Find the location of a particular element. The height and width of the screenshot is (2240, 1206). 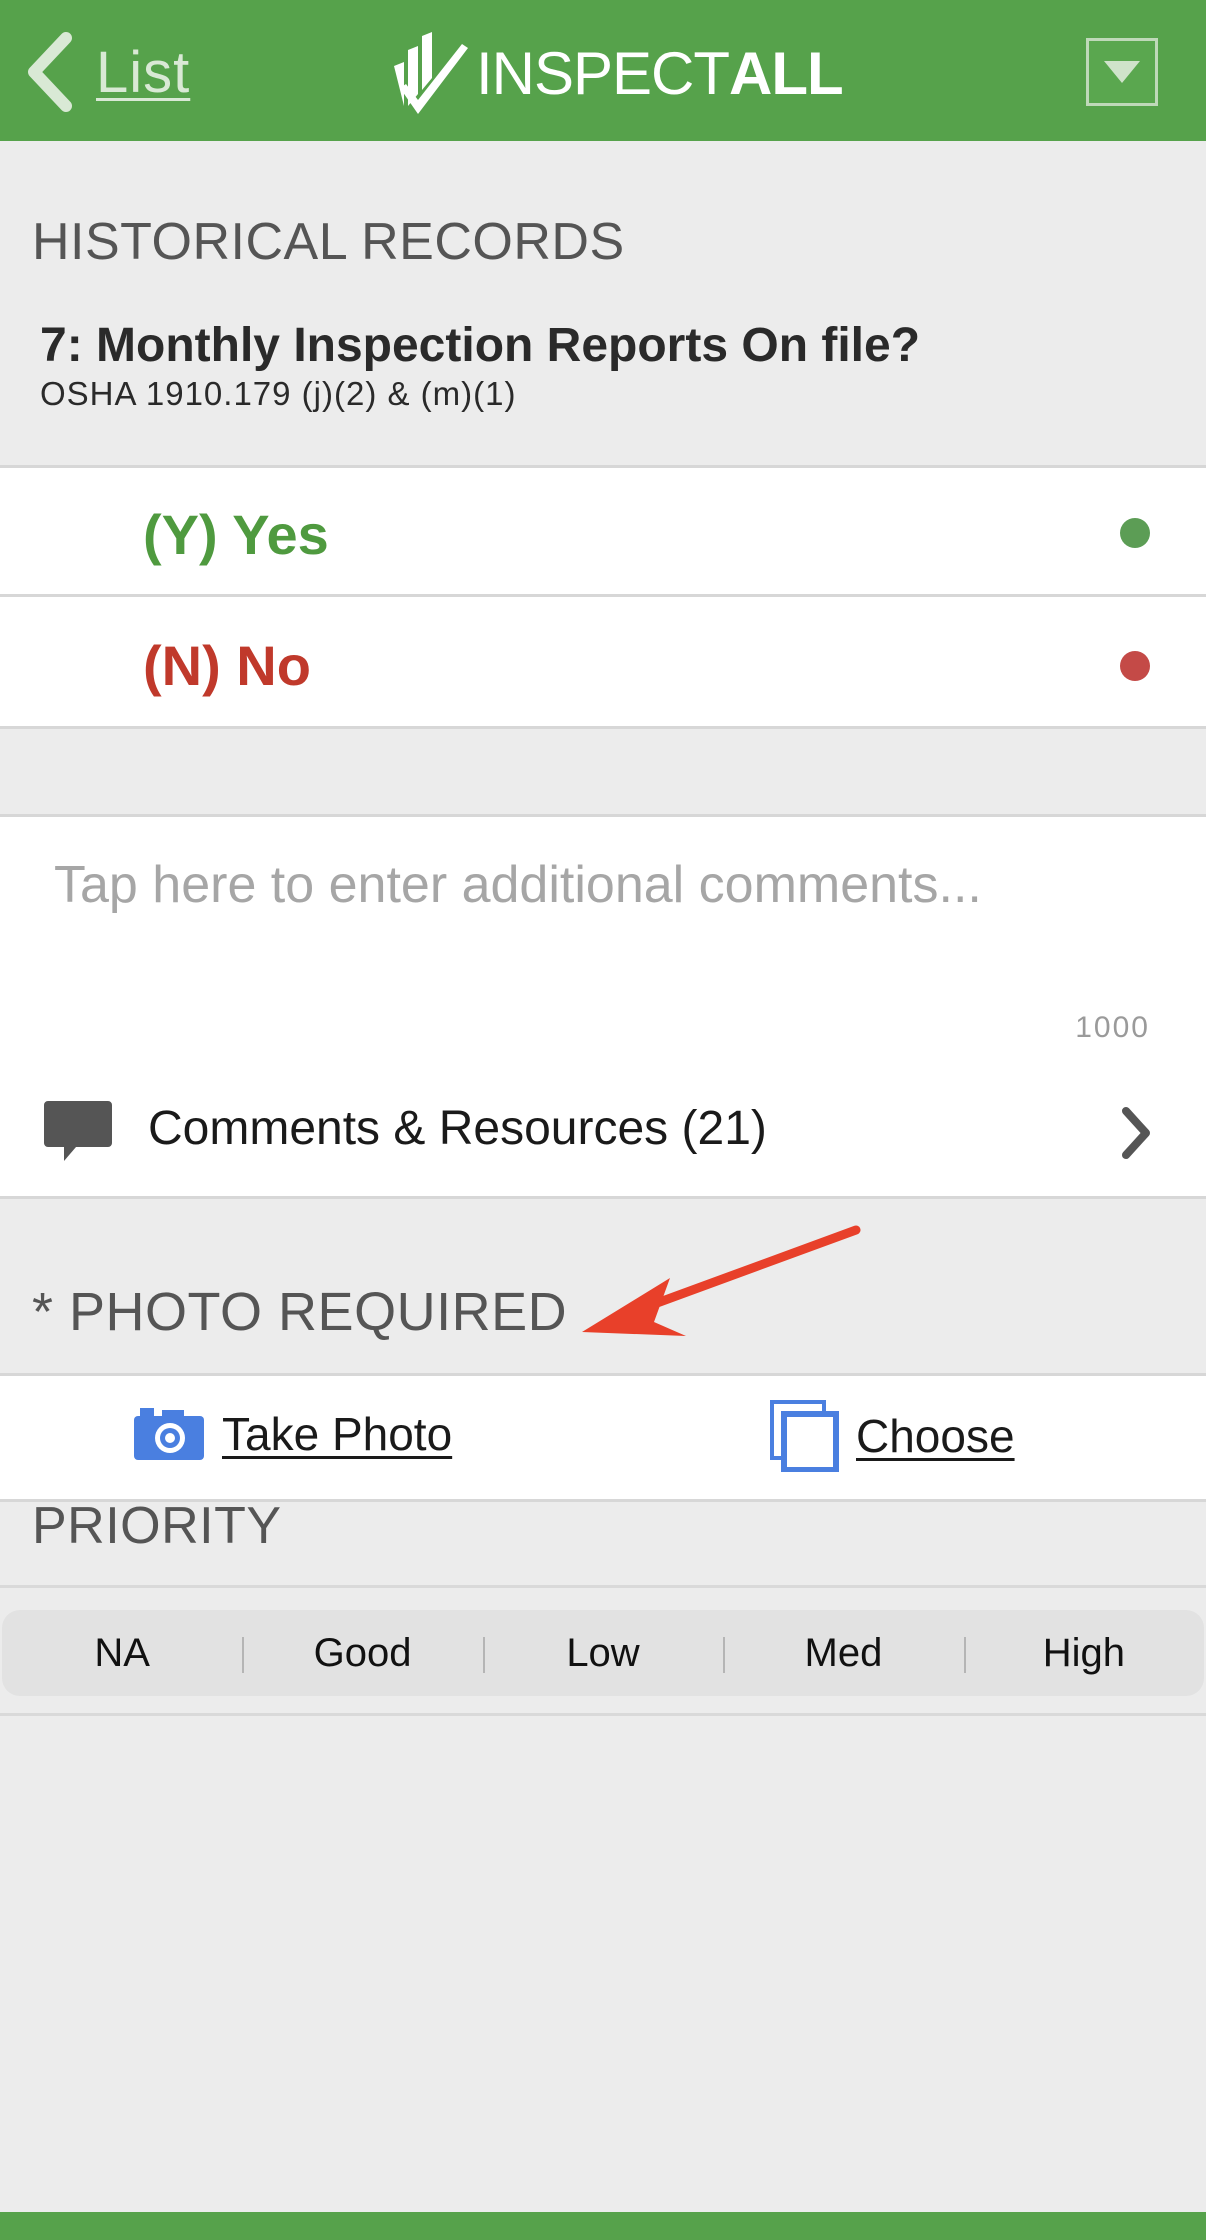

priority-segmented-control: NA Good Low Med High is located at coordinates (603, 1653).